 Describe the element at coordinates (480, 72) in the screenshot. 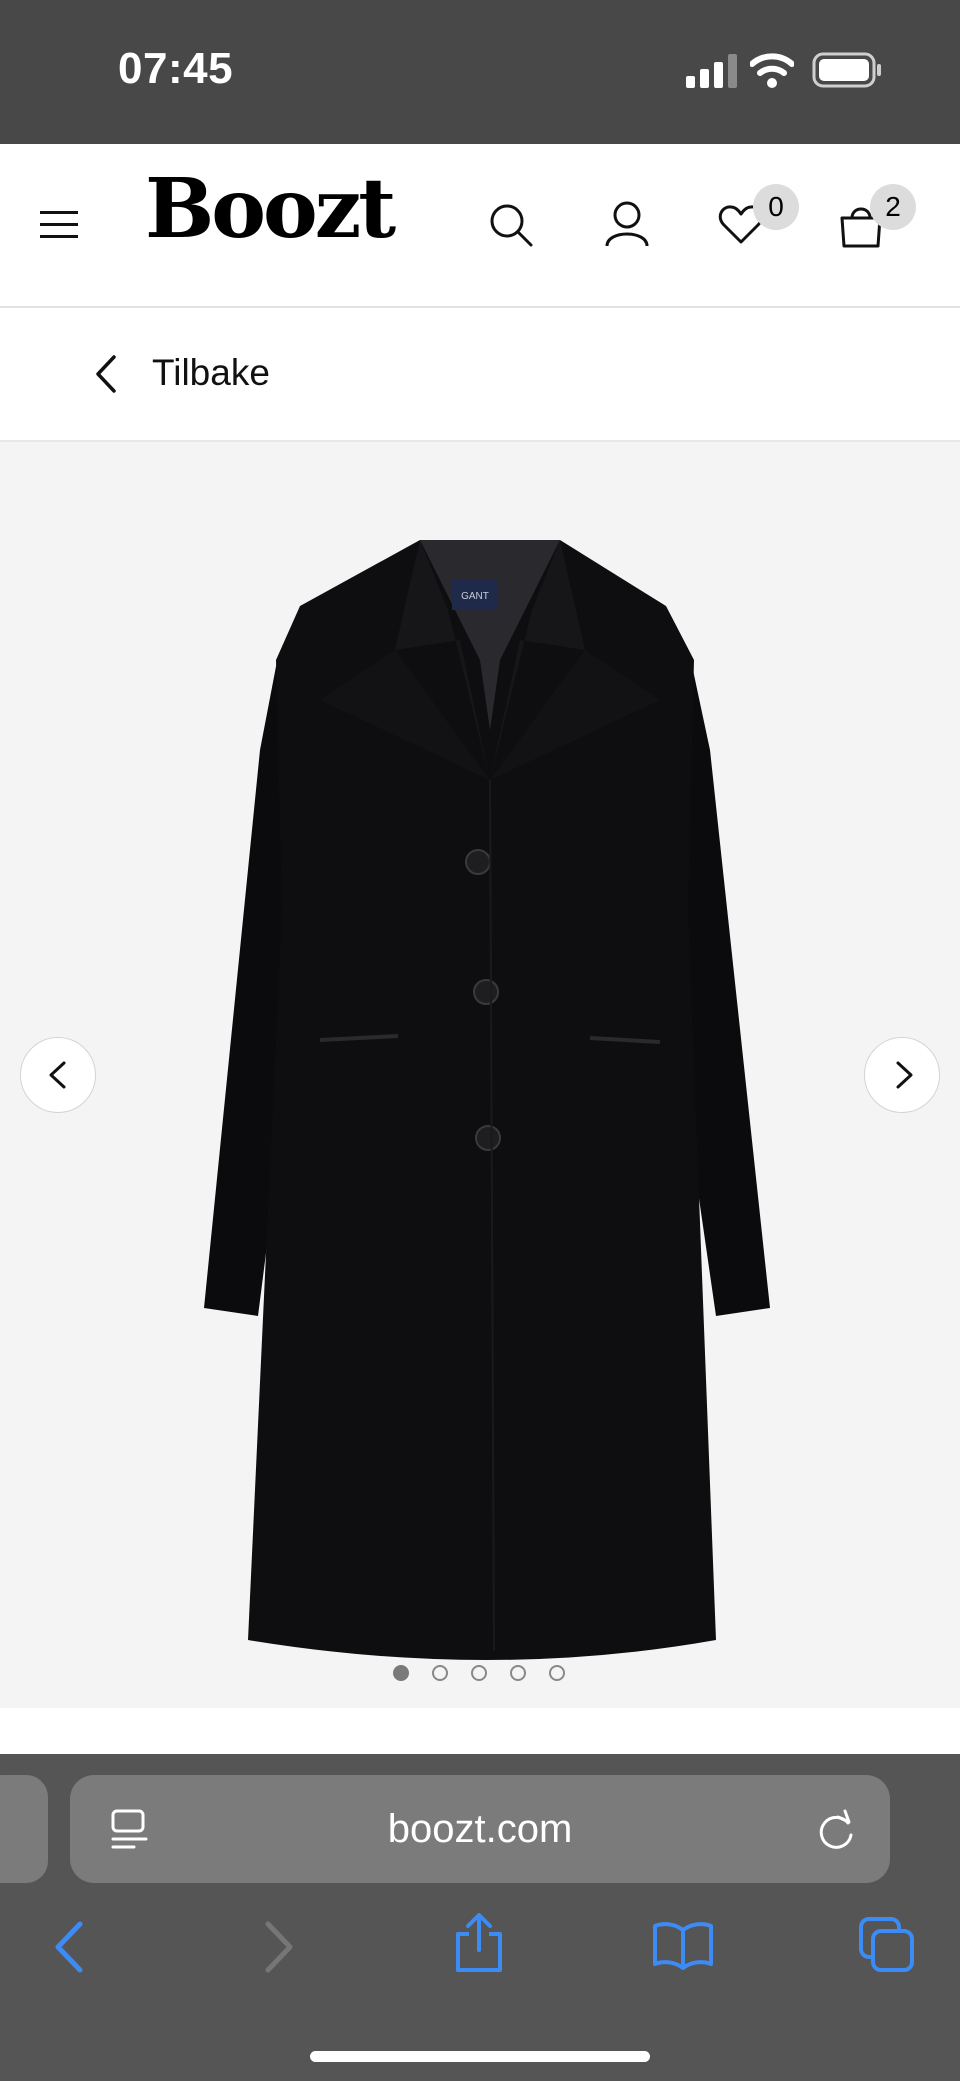

I see `status-bar: 07:45` at that location.